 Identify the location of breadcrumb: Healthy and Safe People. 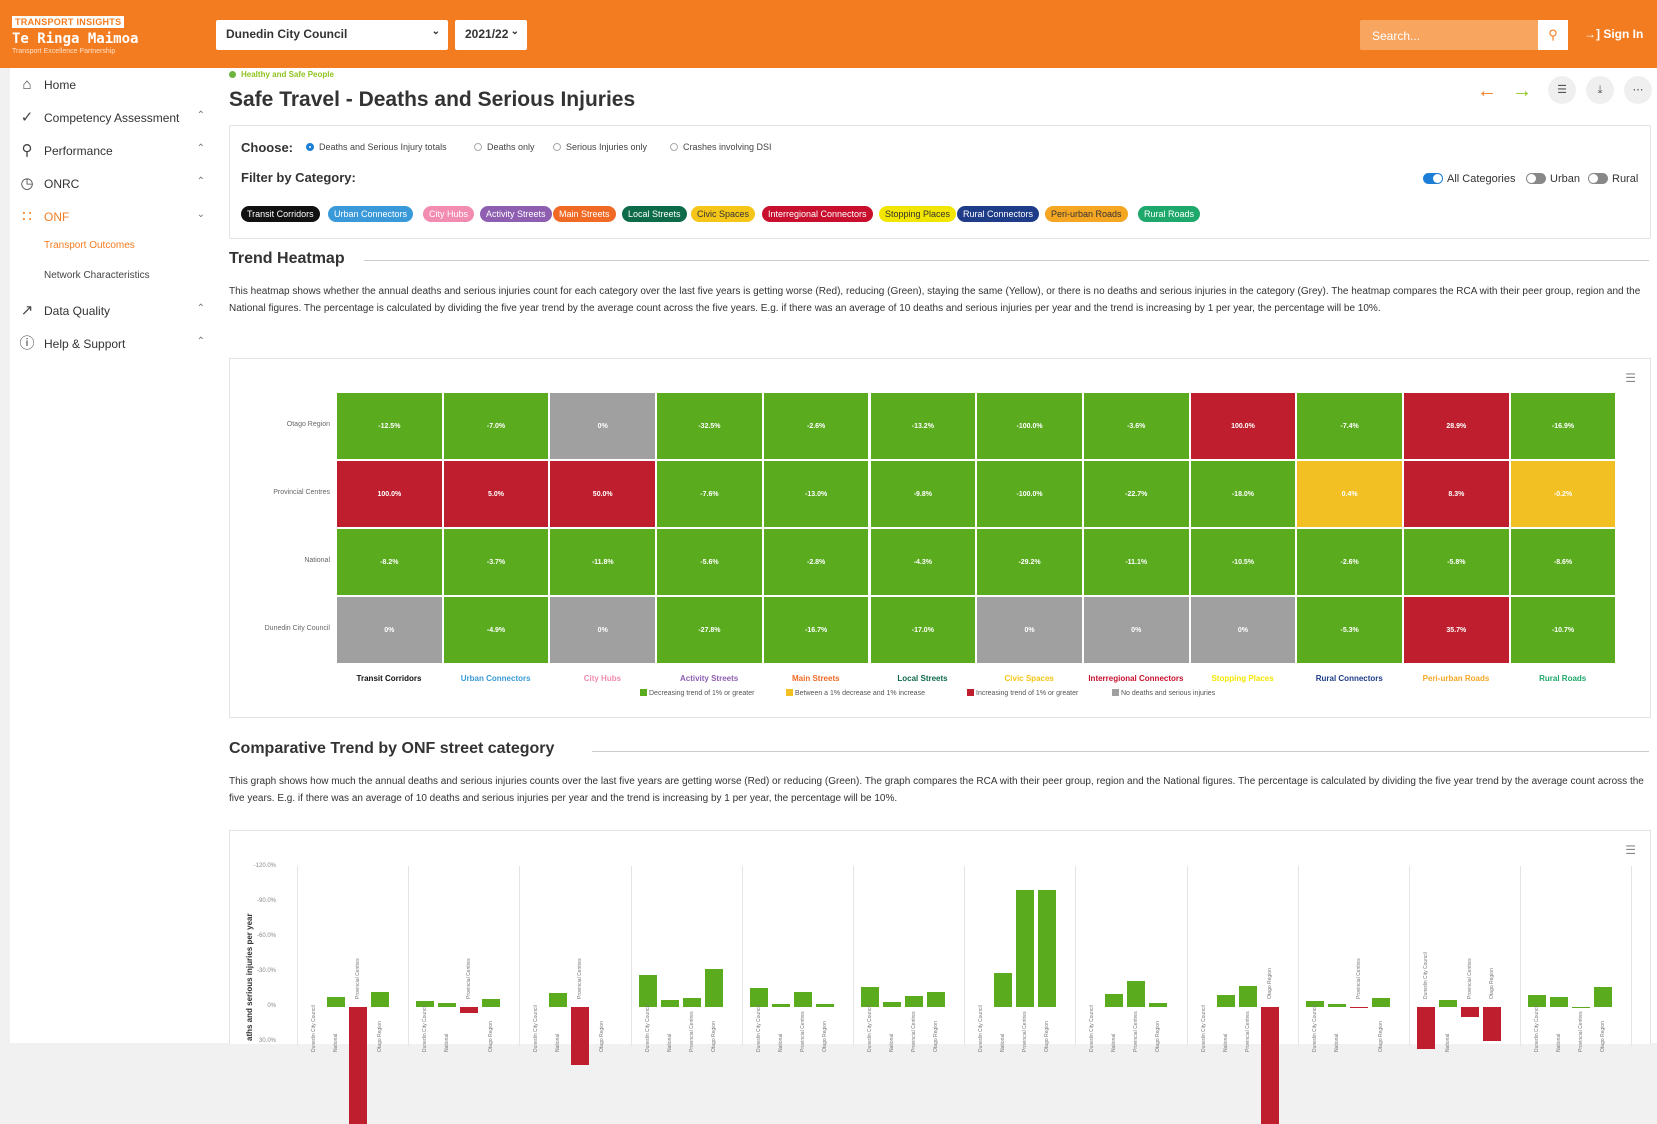
(281, 74).